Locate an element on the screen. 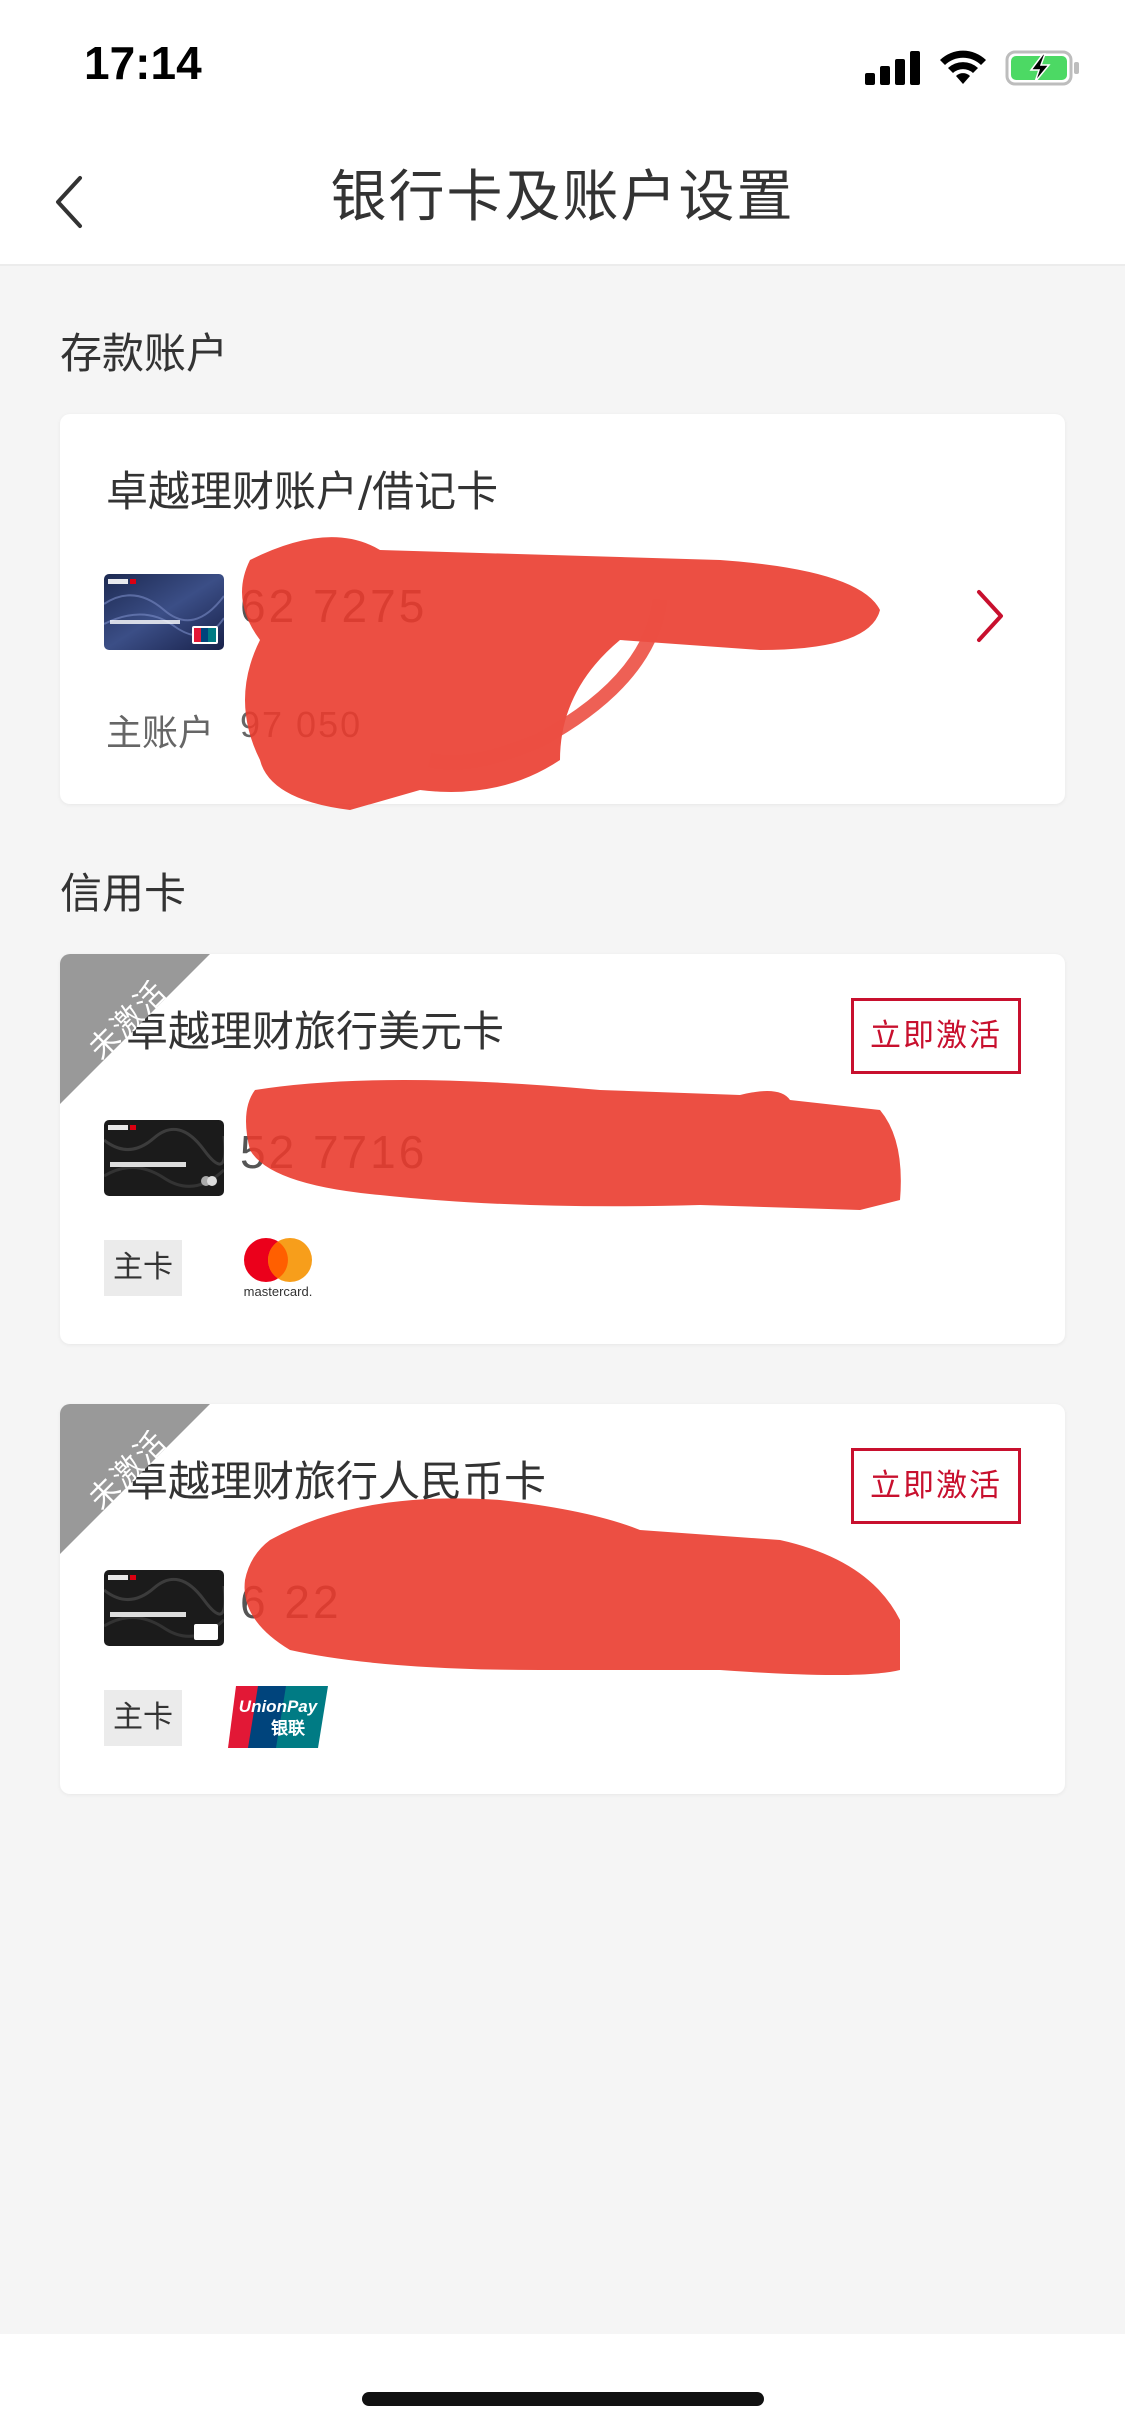 This screenshot has width=1125, height=2436. svg-text: 银联 is located at coordinates (288, 1728).